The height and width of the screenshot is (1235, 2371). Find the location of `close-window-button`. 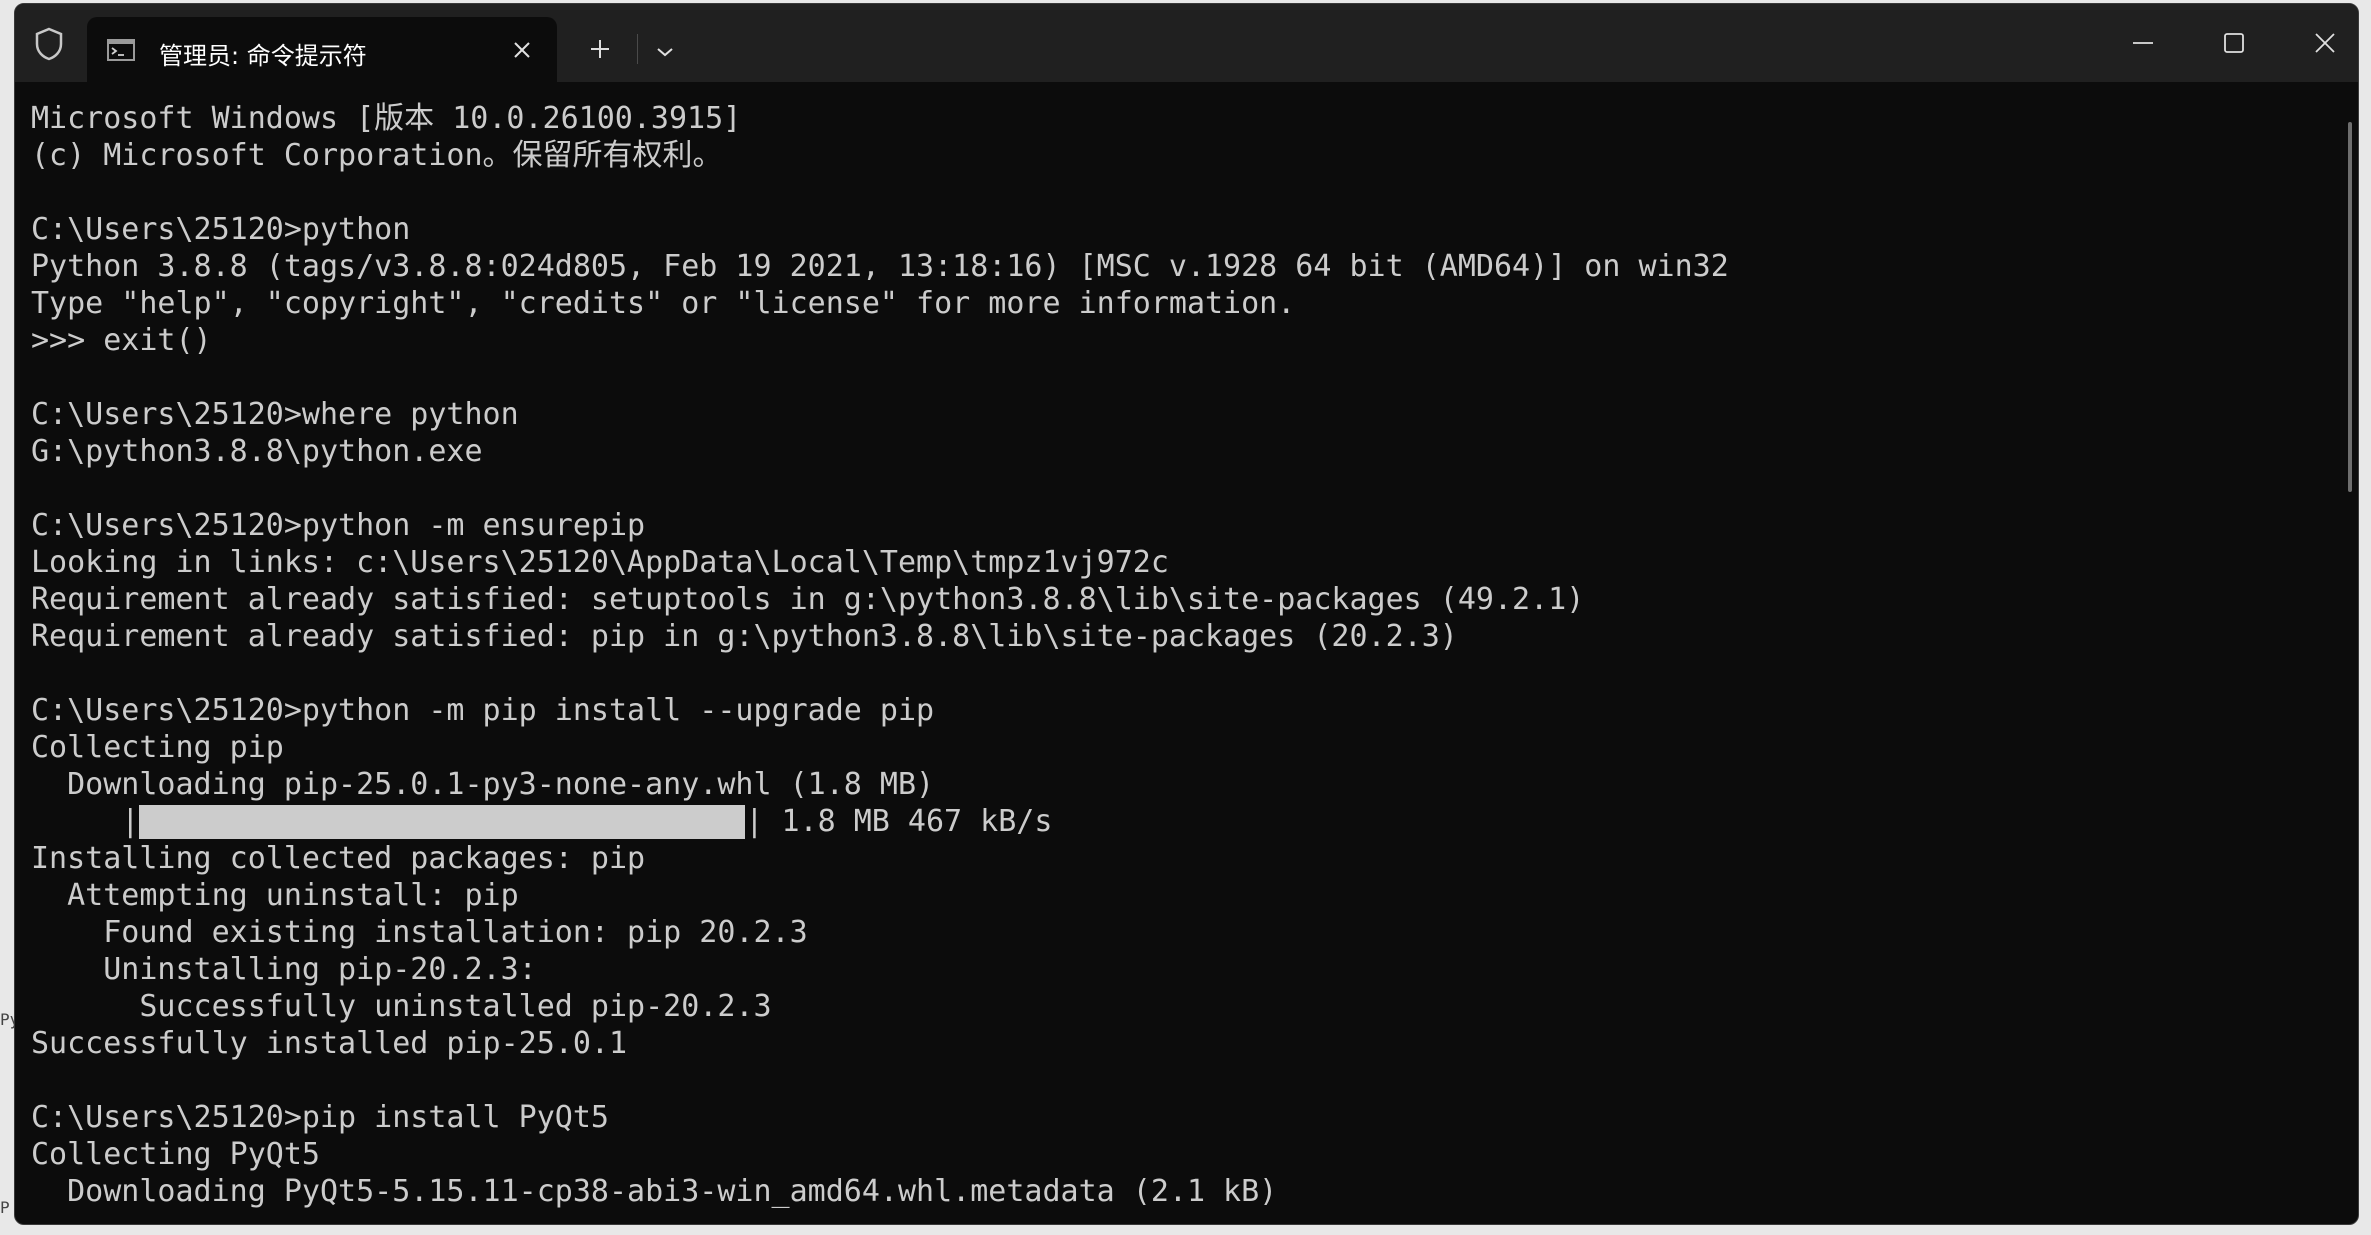

close-window-button is located at coordinates (2319, 43).